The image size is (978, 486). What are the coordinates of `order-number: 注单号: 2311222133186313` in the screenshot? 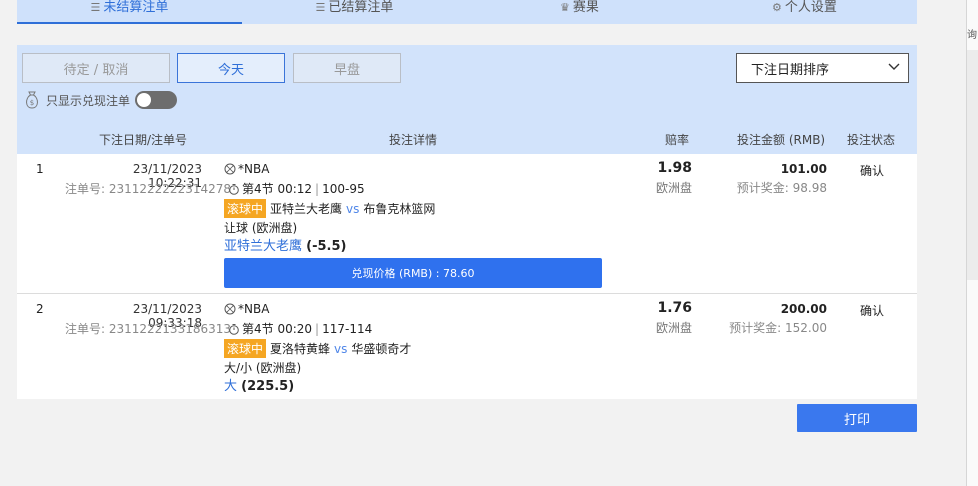 It's located at (148, 329).